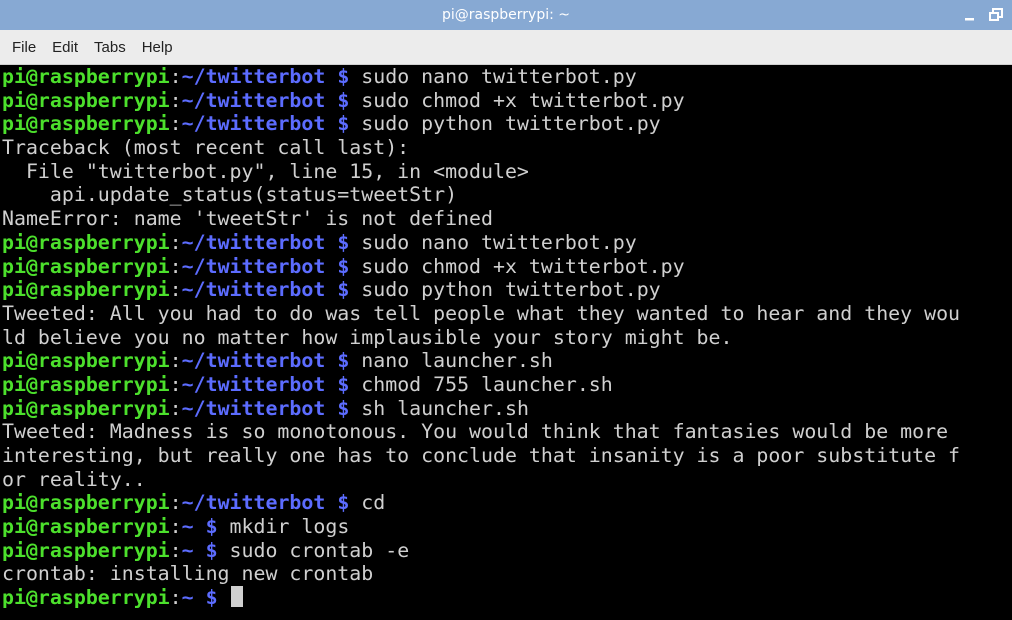 The height and width of the screenshot is (620, 1012). Describe the element at coordinates (110, 47) in the screenshot. I see `menu-tabs: Tabs` at that location.